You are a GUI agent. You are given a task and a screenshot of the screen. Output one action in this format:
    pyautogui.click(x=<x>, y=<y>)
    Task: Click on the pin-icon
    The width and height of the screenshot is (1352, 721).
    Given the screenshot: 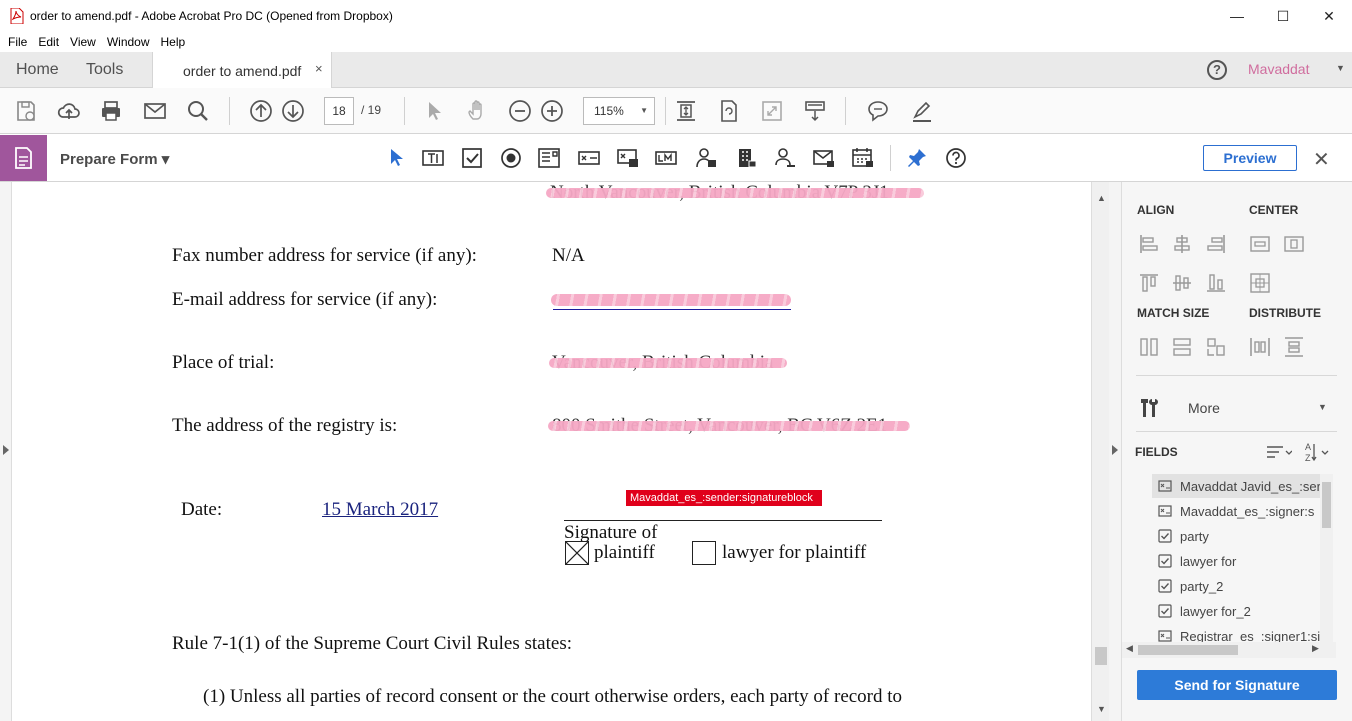 What is the action you would take?
    pyautogui.click(x=917, y=158)
    